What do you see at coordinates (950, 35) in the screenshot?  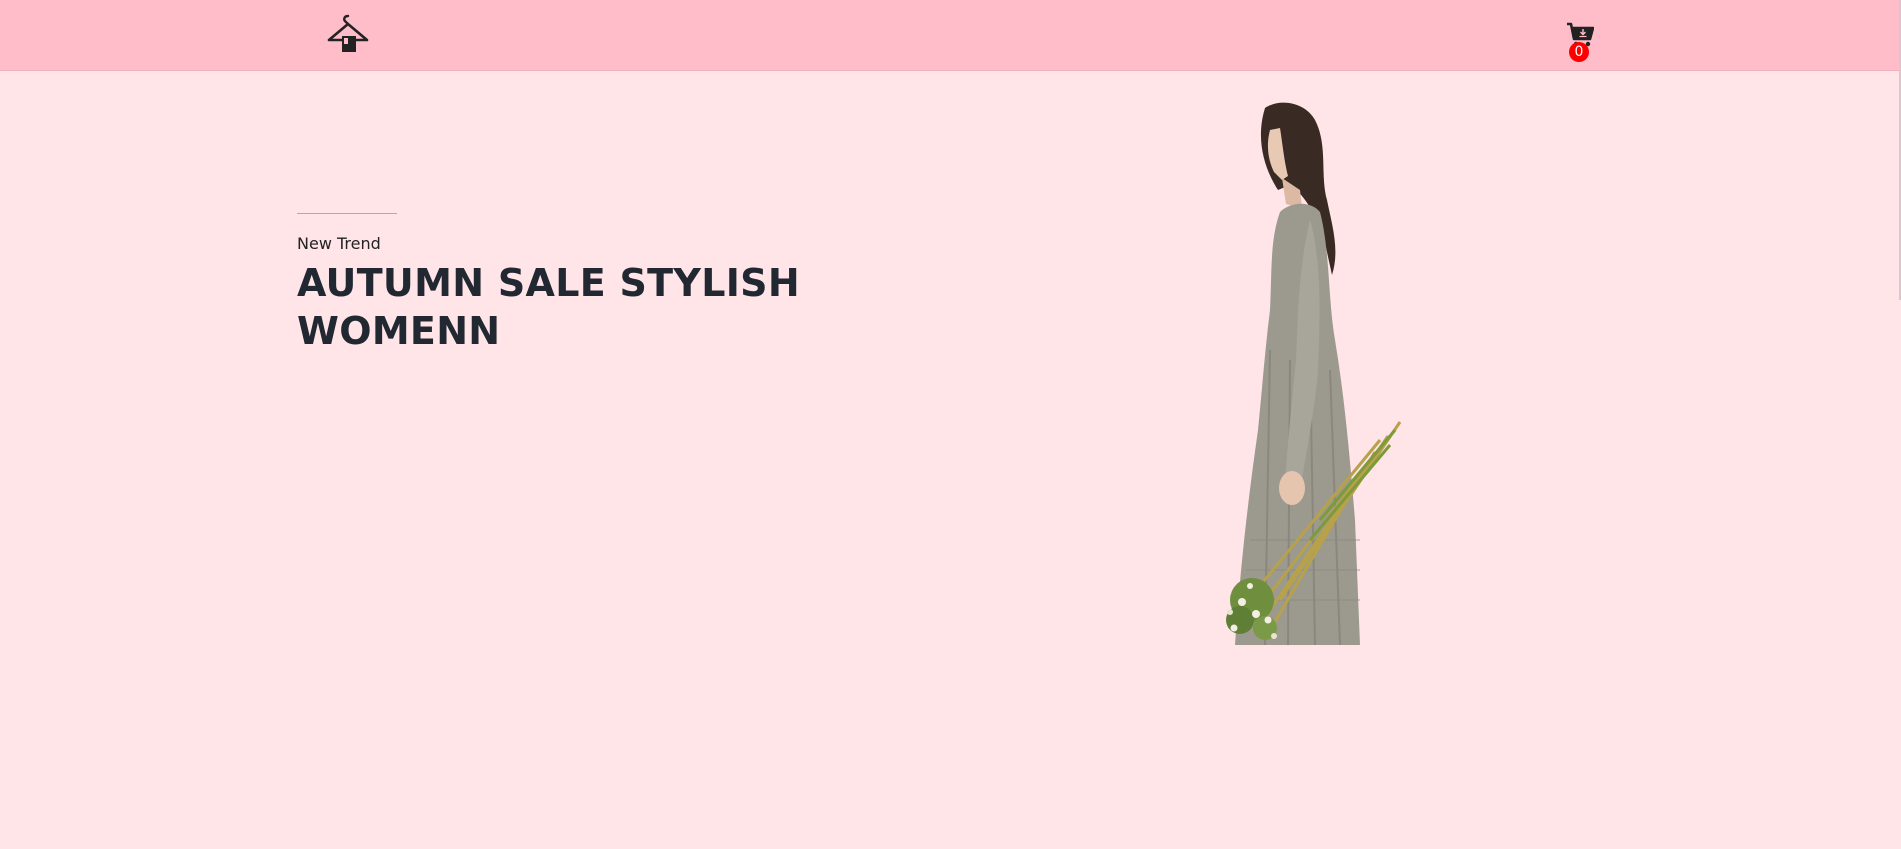 I see `navbar: 0` at bounding box center [950, 35].